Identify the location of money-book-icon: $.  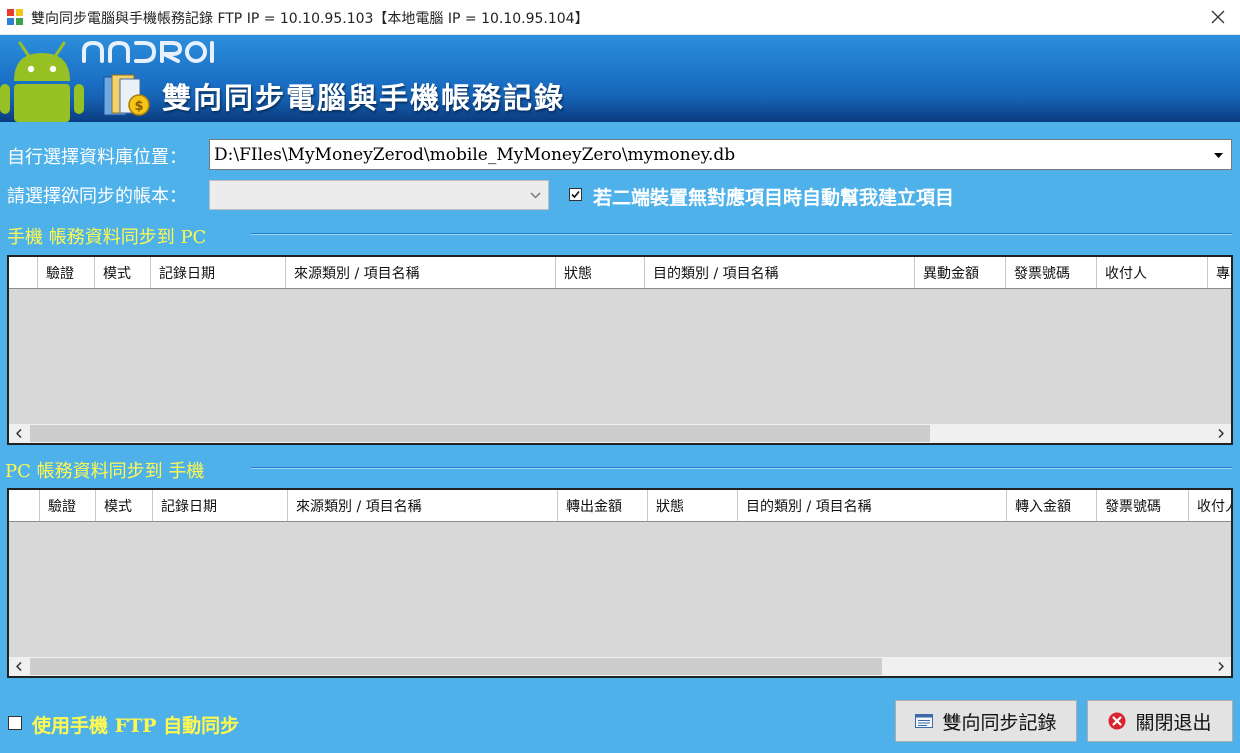
(126, 95).